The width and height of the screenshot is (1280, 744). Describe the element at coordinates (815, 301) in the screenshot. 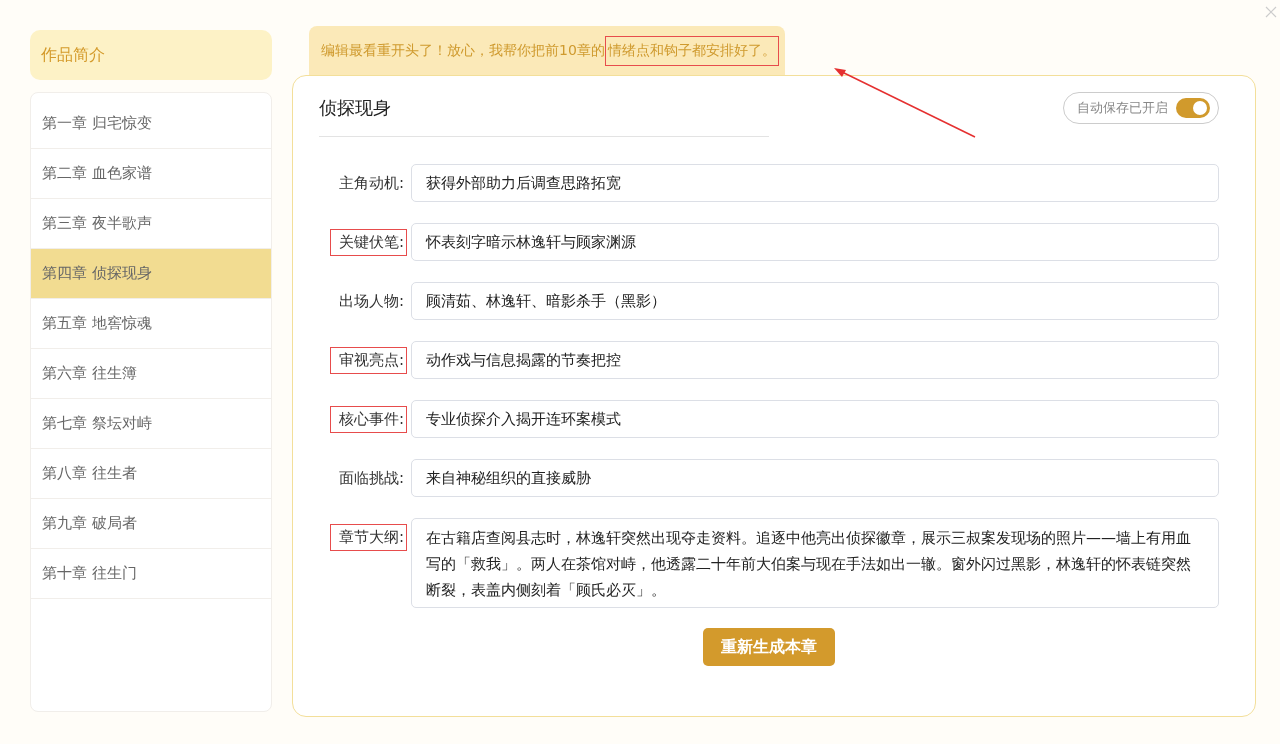

I see `input-field: 顾清茹、林逸轩、暗影杀手（黑影）` at that location.